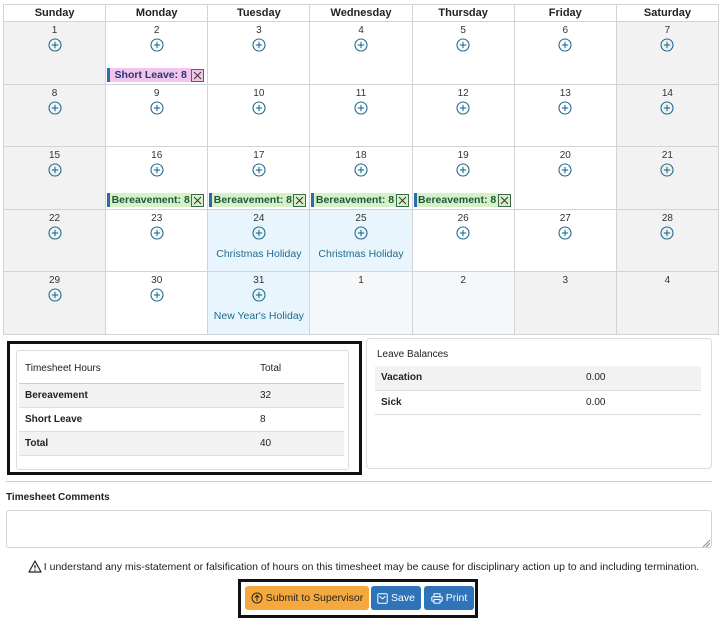 The height and width of the screenshot is (631, 727). Describe the element at coordinates (361, 303) in the screenshot. I see `calendar-day-cell: 1` at that location.